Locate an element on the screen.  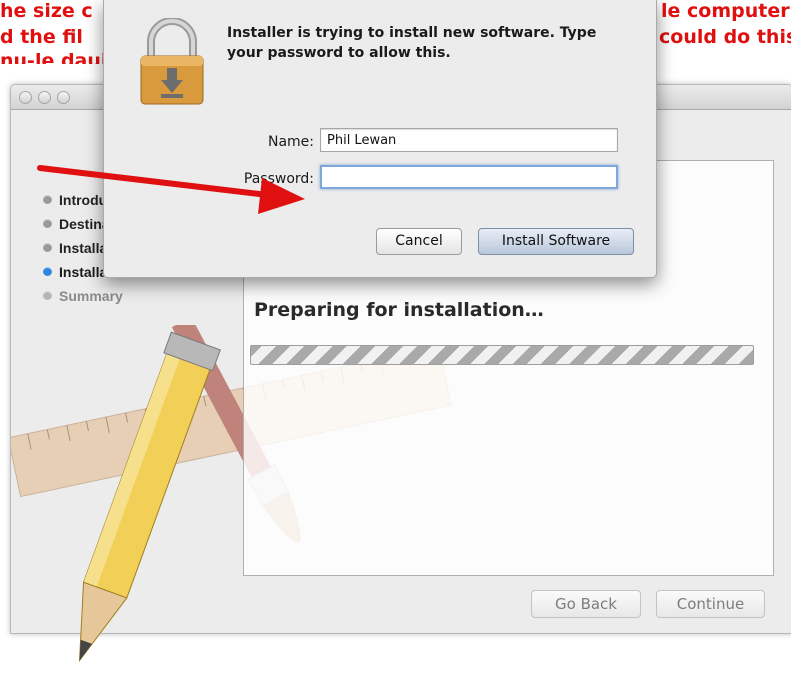
go-back-button: Go Back is located at coordinates (586, 604).